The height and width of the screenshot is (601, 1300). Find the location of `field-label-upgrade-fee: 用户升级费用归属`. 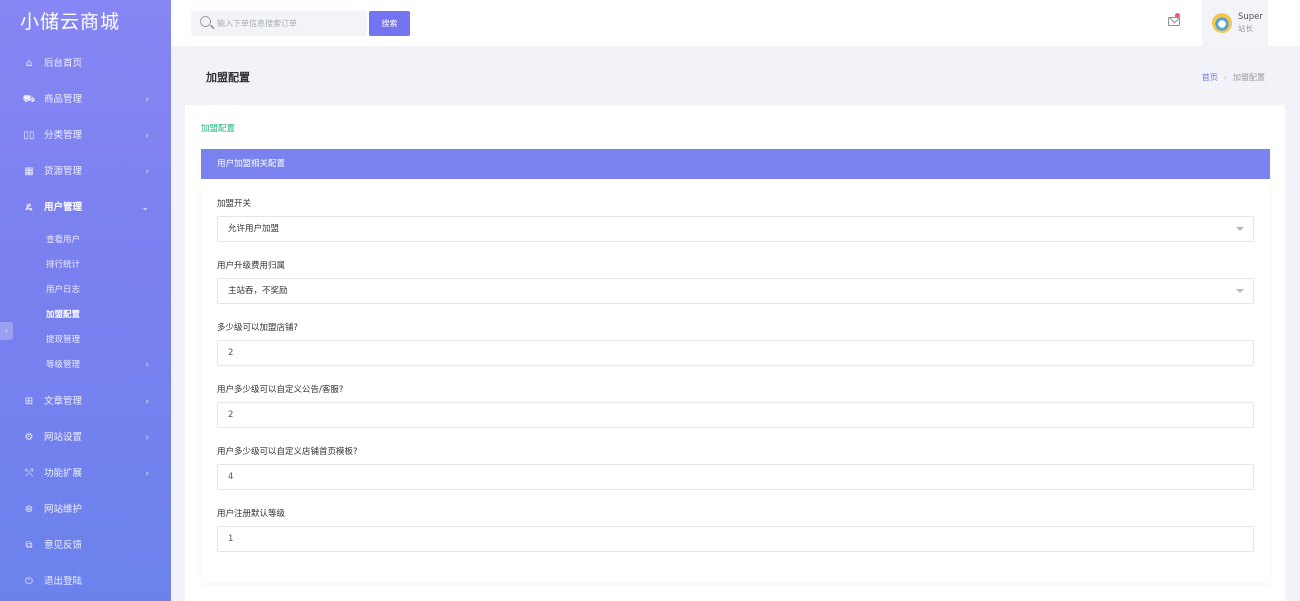

field-label-upgrade-fee: 用户升级费用归属 is located at coordinates (251, 266).